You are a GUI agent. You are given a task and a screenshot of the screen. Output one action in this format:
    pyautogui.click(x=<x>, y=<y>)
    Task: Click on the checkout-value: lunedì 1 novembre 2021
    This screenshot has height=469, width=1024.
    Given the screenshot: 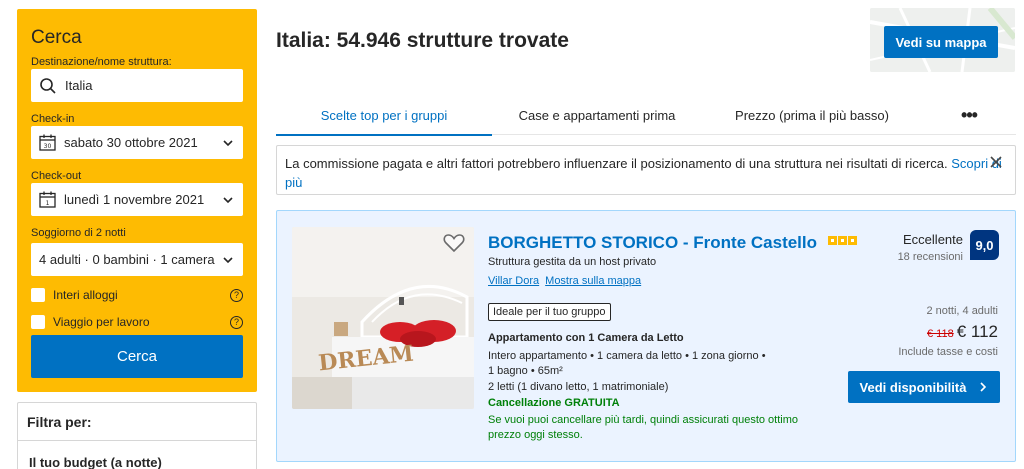 What is the action you would take?
    pyautogui.click(x=134, y=199)
    